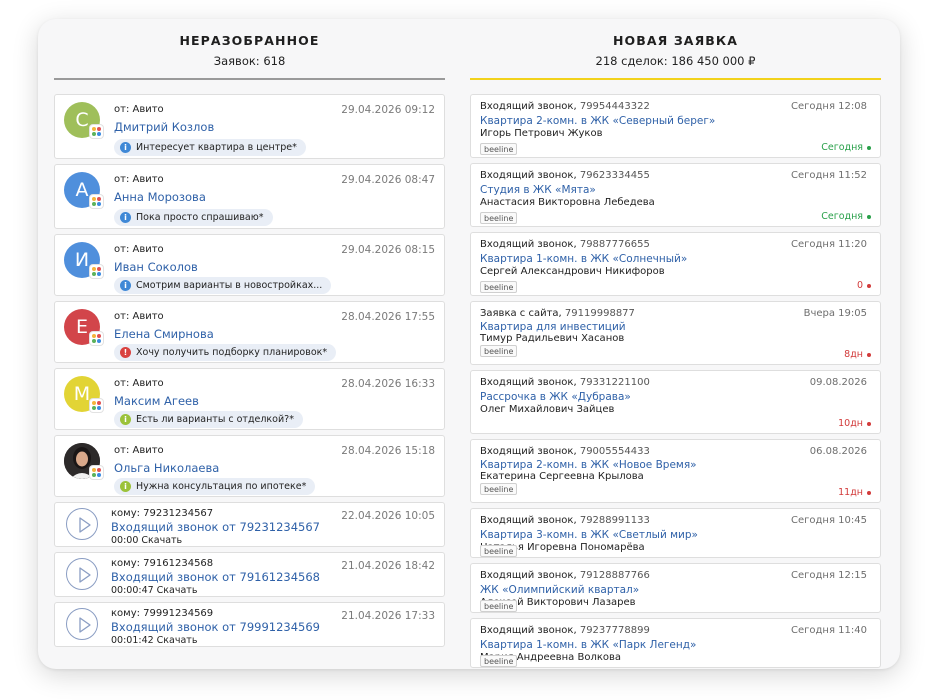 The image size is (938, 700). What do you see at coordinates (215, 527) in the screenshot?
I see `call-title-link: Входящий звонок от 79231234567` at bounding box center [215, 527].